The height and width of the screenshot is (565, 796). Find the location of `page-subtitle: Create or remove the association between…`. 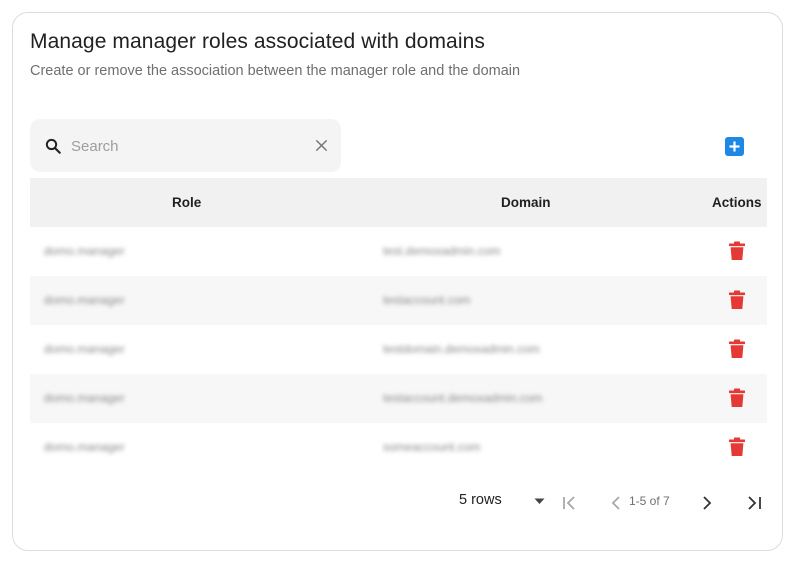

page-subtitle: Create or remove the association between… is located at coordinates (275, 71).